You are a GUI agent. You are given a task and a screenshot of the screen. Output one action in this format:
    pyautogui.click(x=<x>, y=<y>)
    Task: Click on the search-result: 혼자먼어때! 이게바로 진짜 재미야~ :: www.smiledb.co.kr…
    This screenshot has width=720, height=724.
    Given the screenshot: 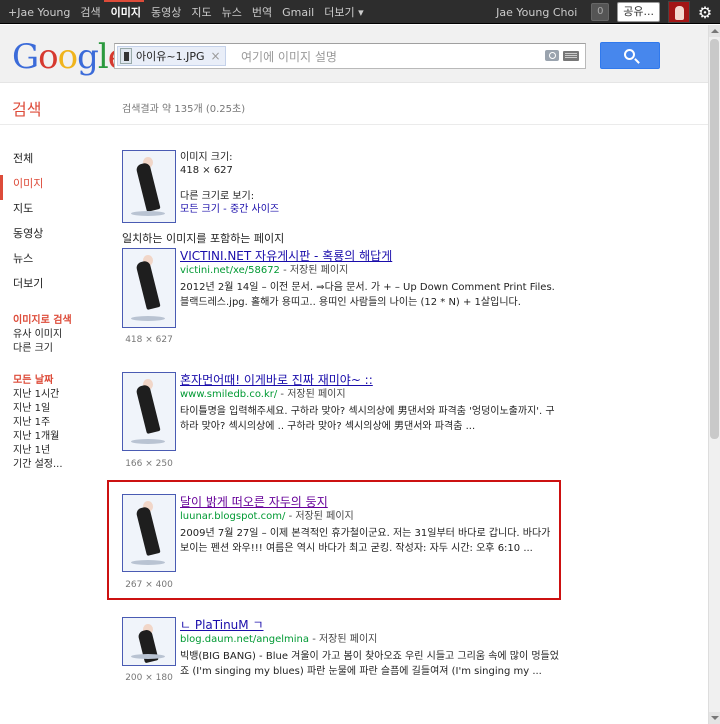 What is the action you would take?
    pyautogui.click(x=370, y=403)
    